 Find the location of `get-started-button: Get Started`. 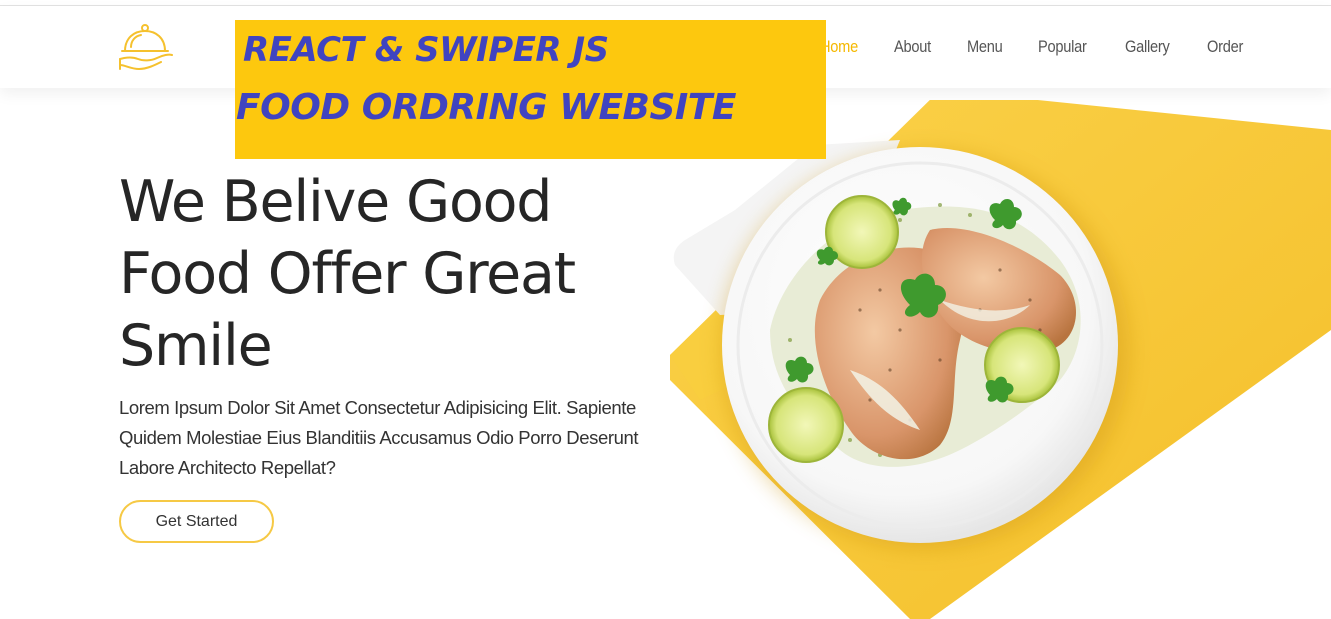

get-started-button: Get Started is located at coordinates (196, 521).